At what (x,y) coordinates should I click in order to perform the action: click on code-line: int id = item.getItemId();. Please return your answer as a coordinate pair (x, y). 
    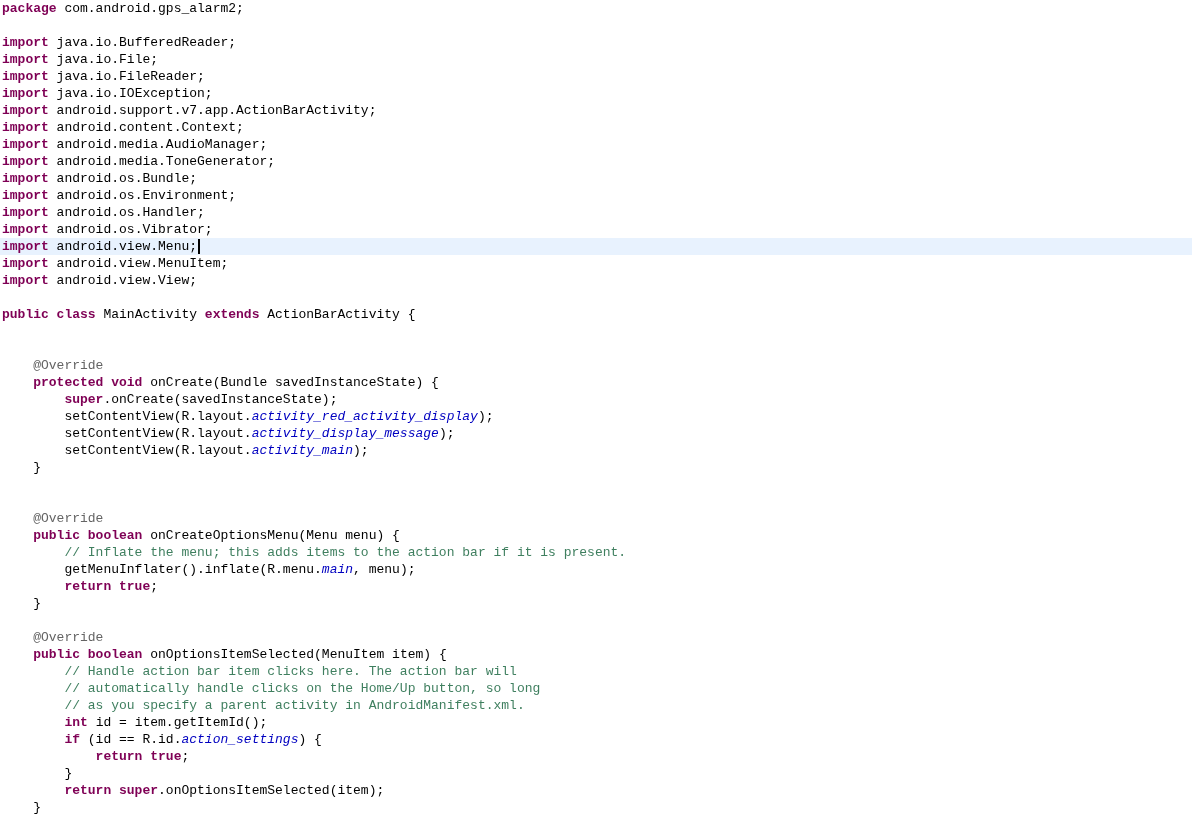
    Looking at the image, I should click on (166, 722).